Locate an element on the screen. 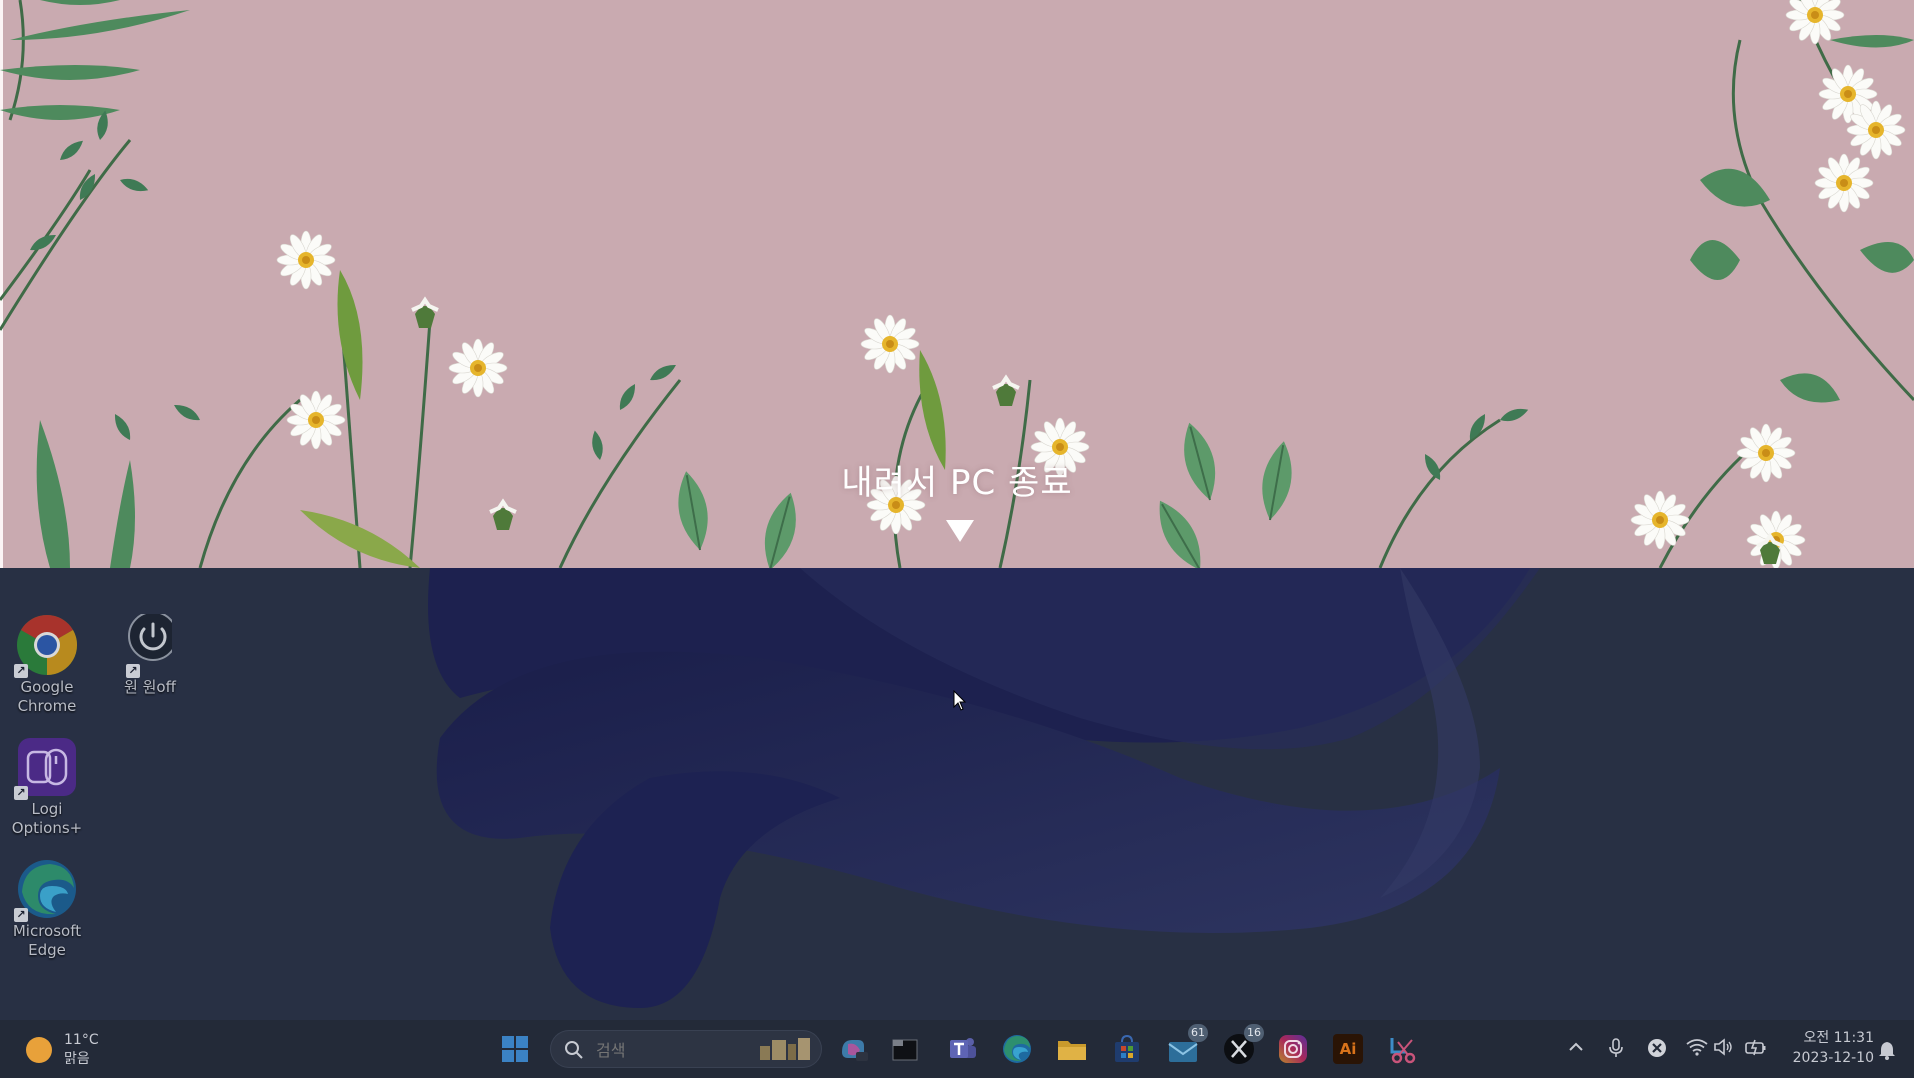  search-input is located at coordinates (666, 1050).